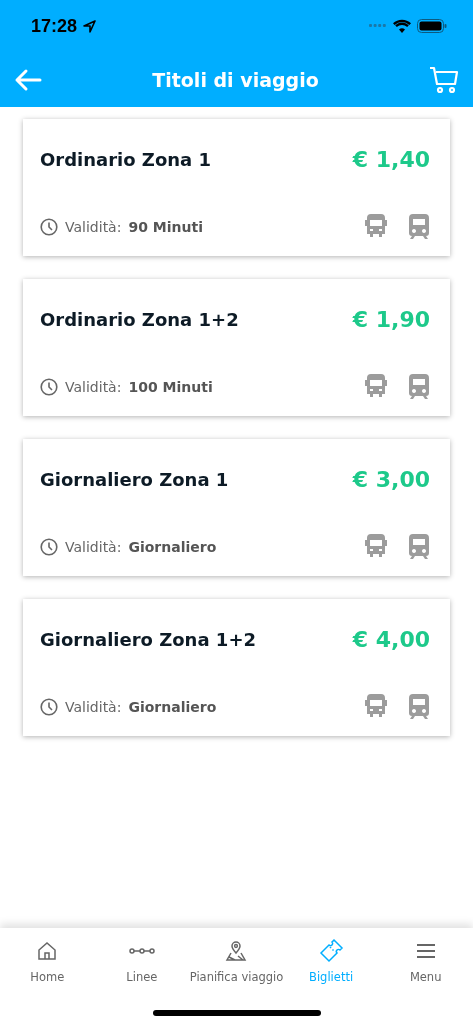 This screenshot has height=1024, width=473. What do you see at coordinates (142, 961) in the screenshot?
I see `tab-item: Linee` at bounding box center [142, 961].